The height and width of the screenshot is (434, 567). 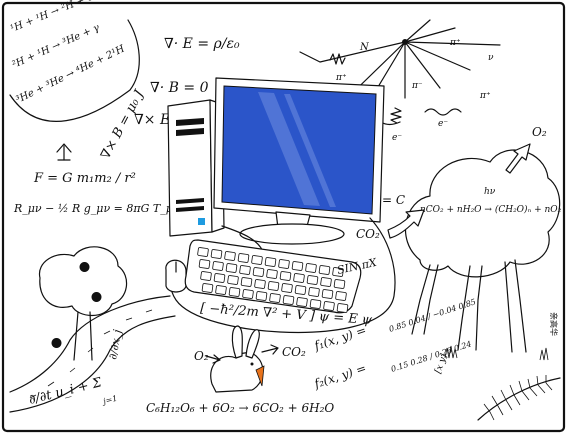 I want to click on maxwell-eq-2: ∇· B = 0, so click(x=179, y=88).